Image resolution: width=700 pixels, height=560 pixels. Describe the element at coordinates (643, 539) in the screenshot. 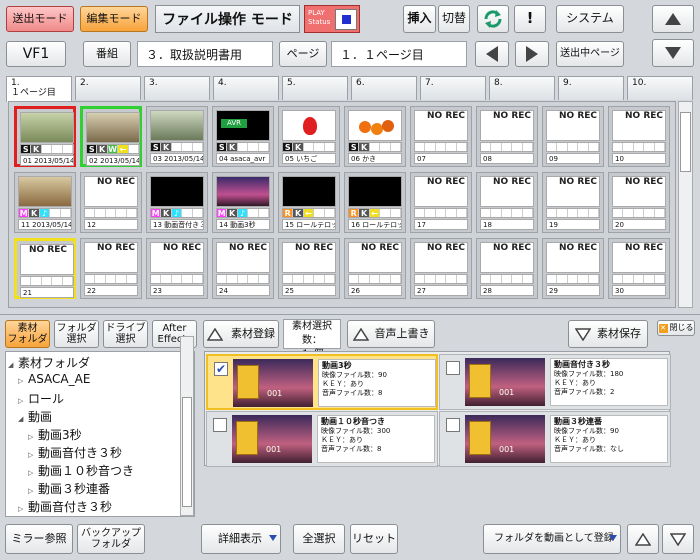

I see `material-up-button` at that location.